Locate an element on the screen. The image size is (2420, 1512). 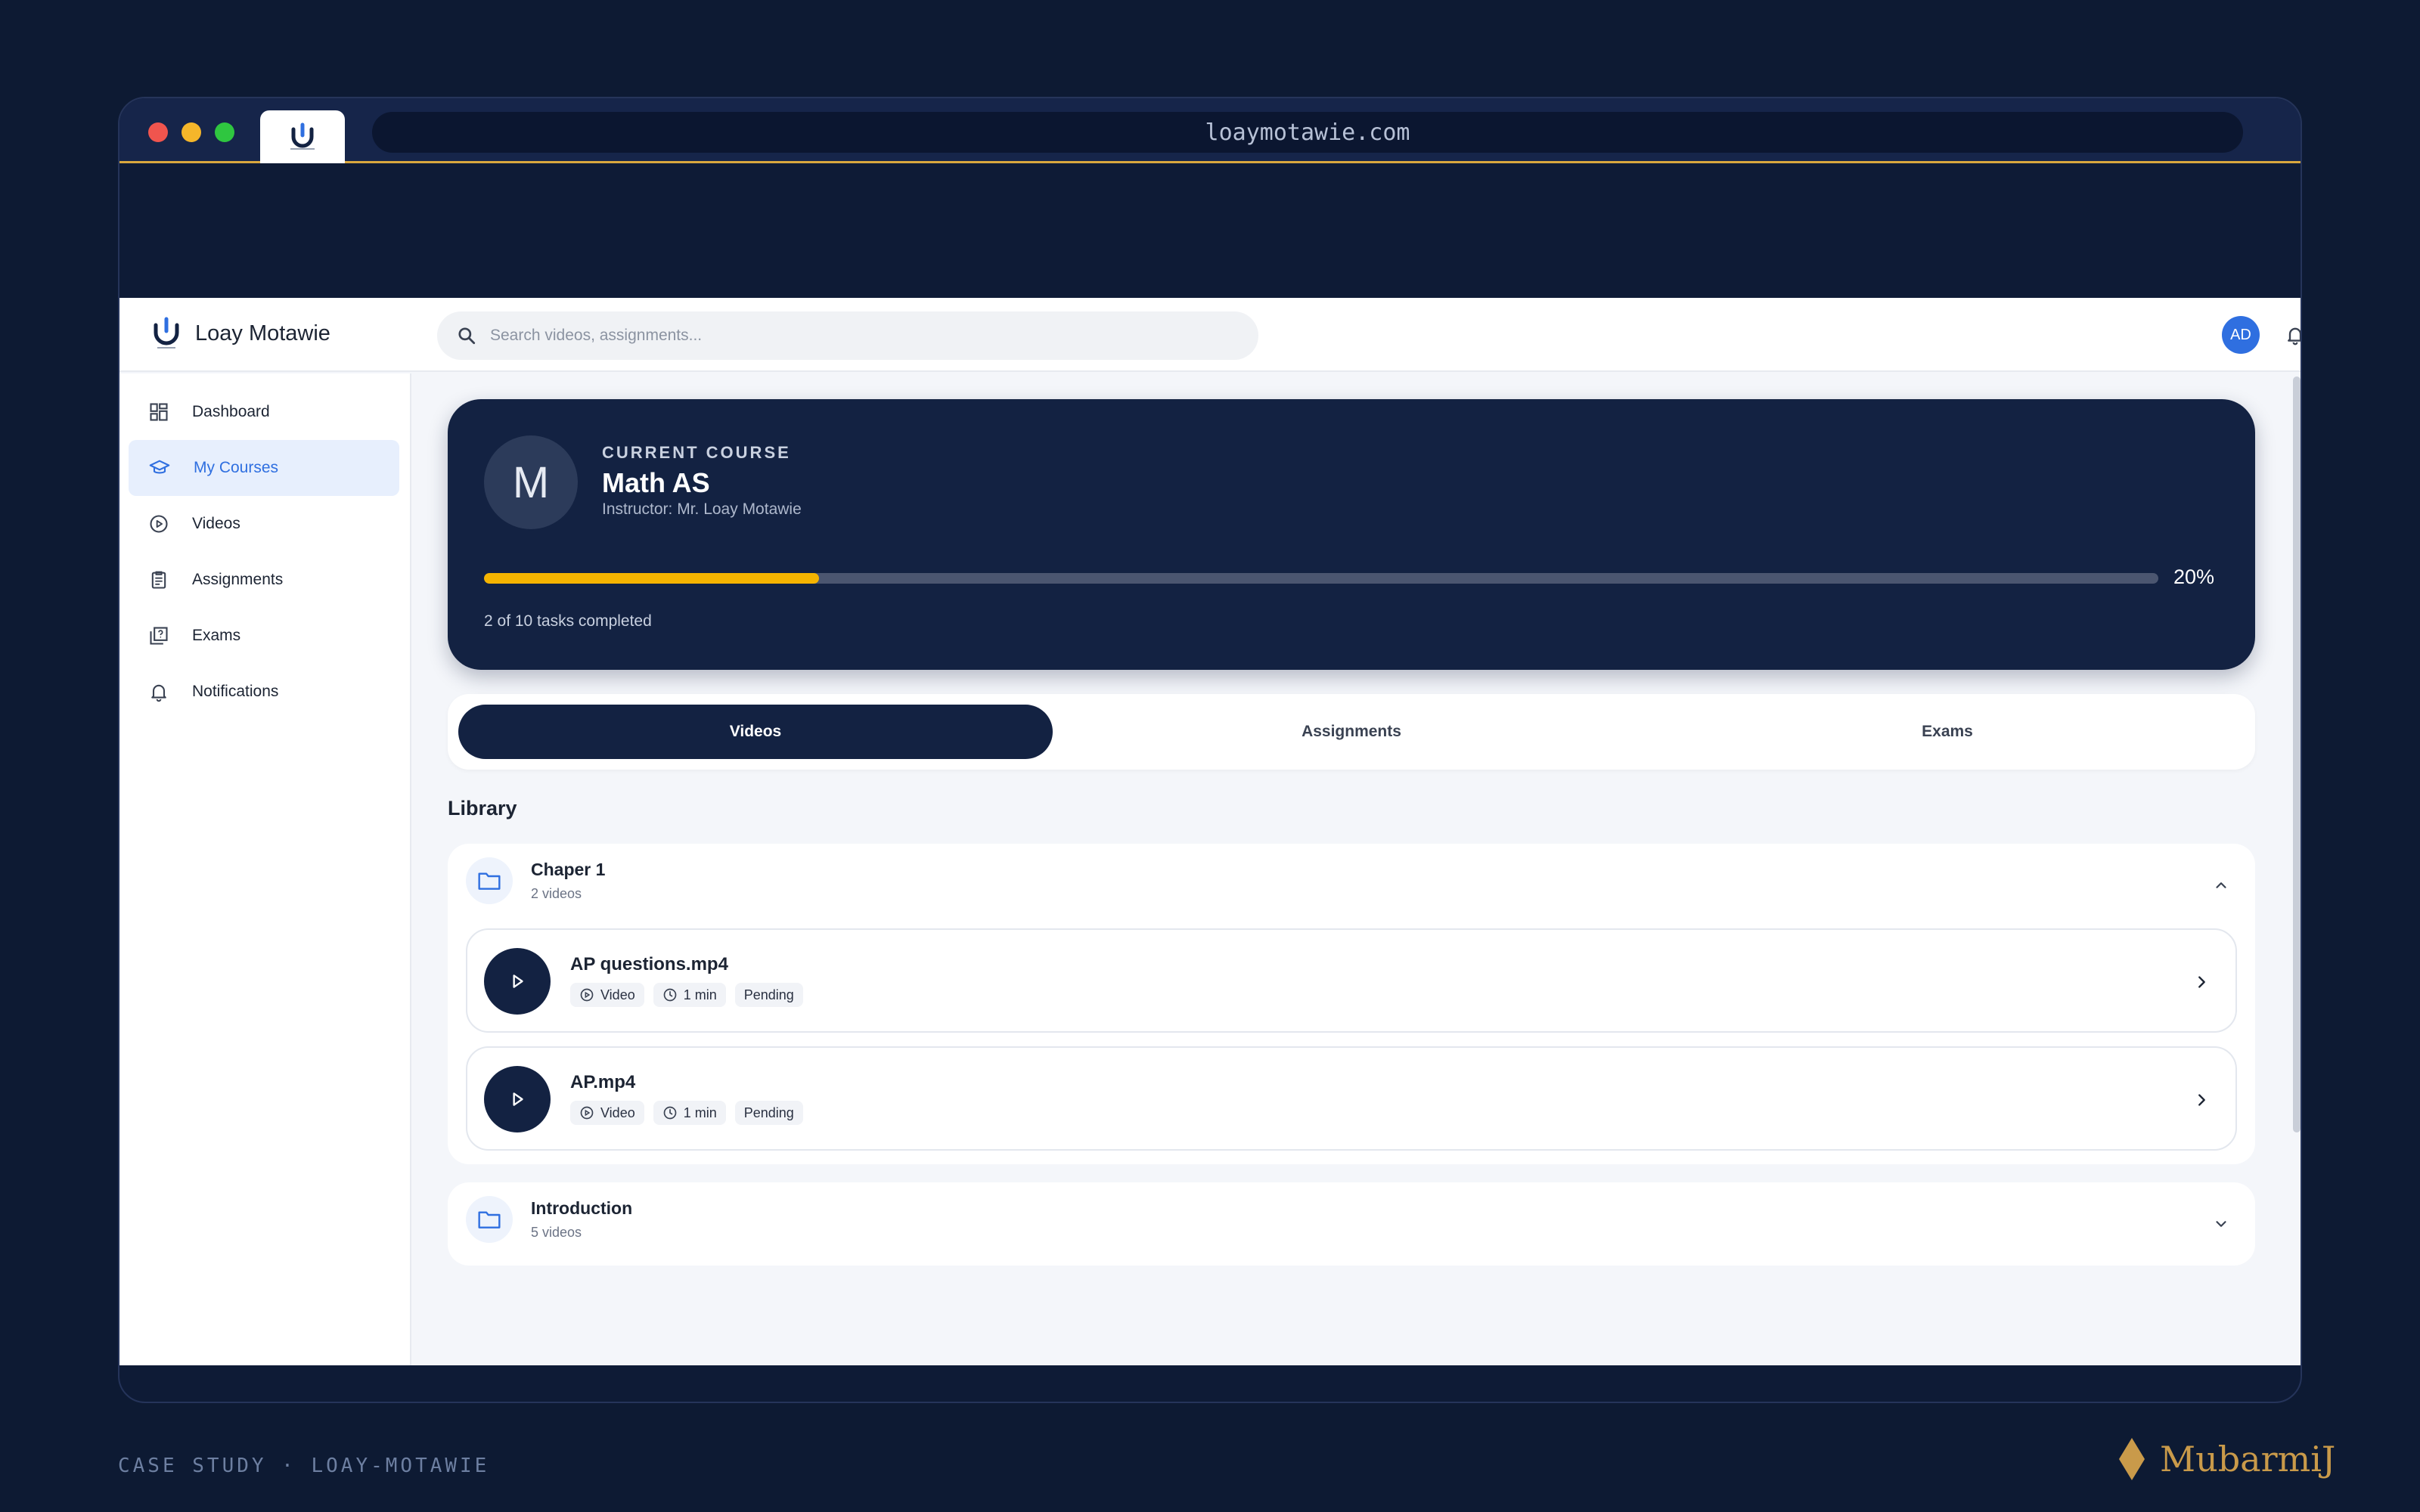
url-text: loaymotawie.com is located at coordinates (1307, 132).